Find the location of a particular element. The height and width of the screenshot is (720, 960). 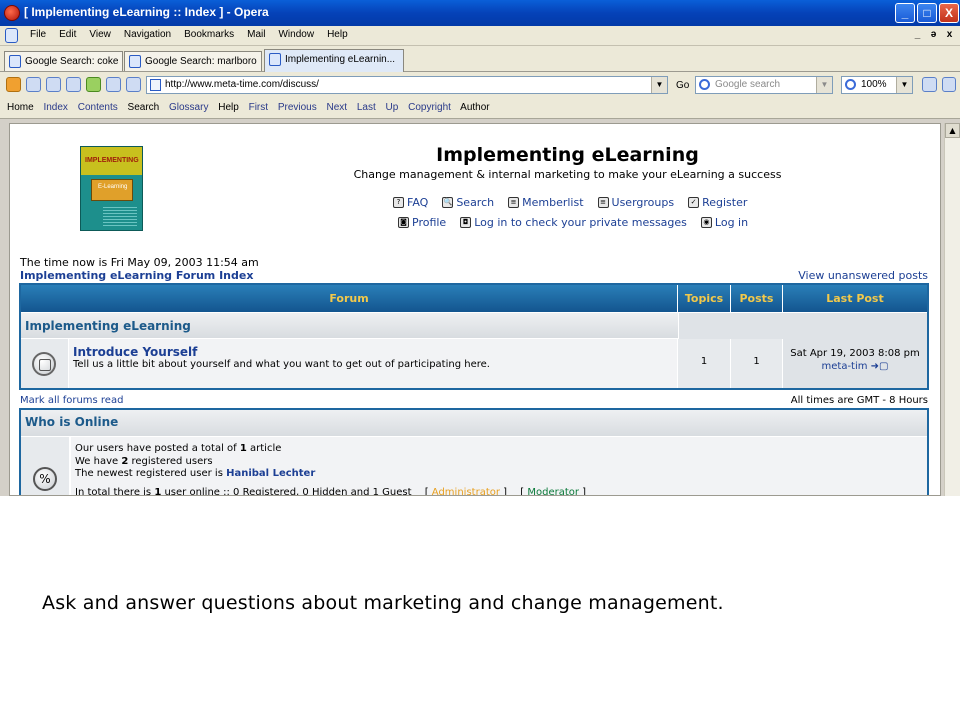

nav-last: Last is located at coordinates (366, 107).